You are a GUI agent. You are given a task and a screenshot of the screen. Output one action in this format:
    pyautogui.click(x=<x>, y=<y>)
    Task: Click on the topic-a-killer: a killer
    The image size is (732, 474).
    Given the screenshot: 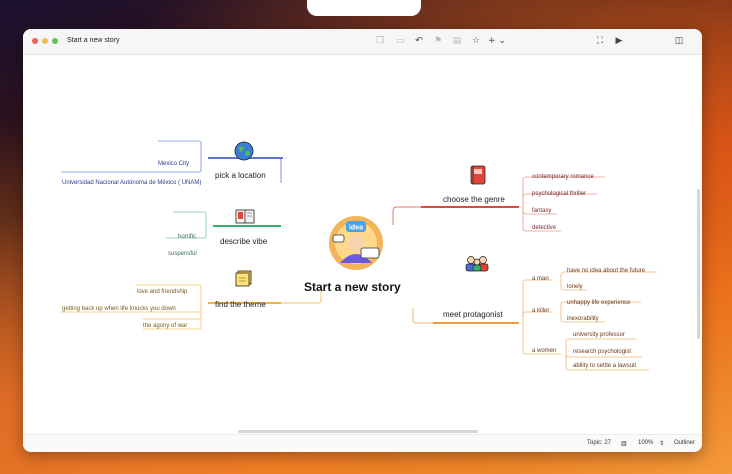 What is the action you would take?
    pyautogui.click(x=540, y=311)
    